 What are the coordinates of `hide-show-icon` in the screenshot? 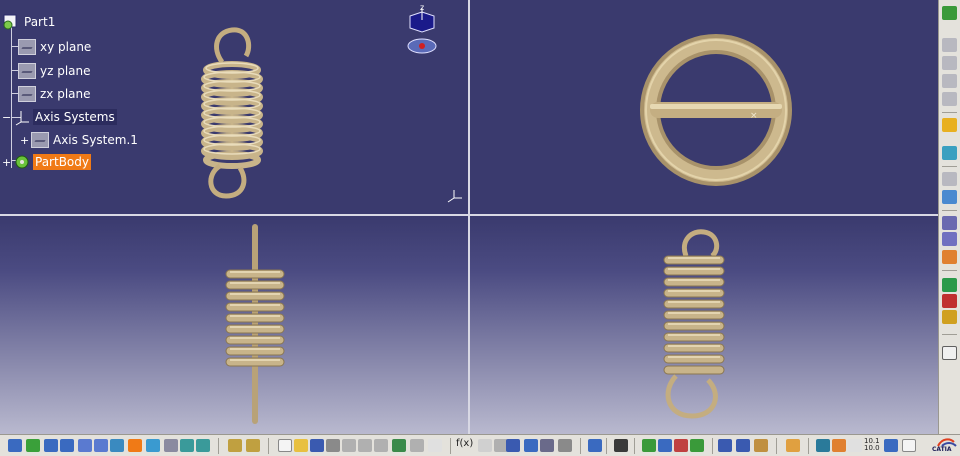 It's located at (187, 445).